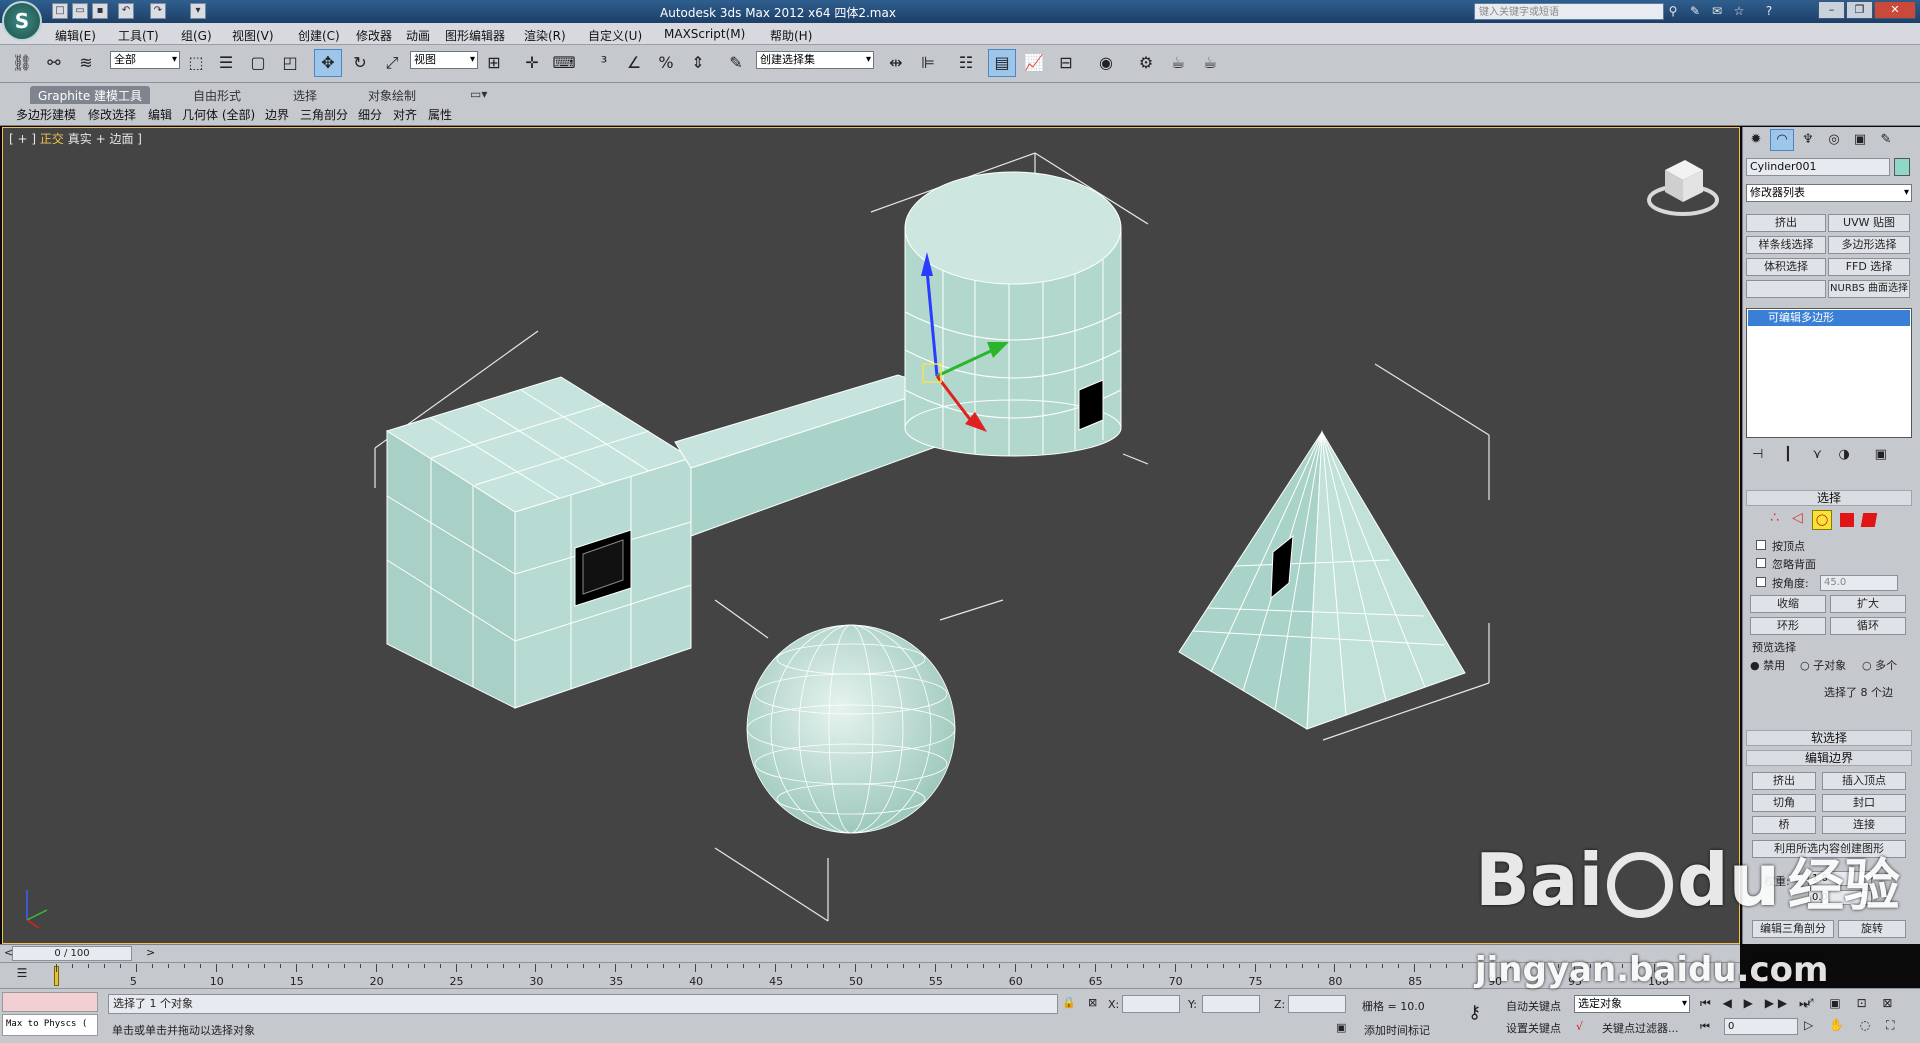 The width and height of the screenshot is (1920, 1043). What do you see at coordinates (198, 11) in the screenshot?
I see `quick-access-dropdown-icon: ▾` at bounding box center [198, 11].